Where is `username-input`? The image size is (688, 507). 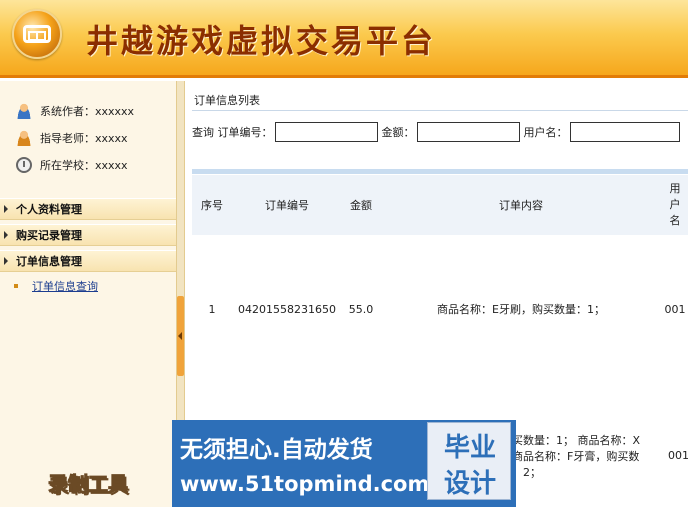
username-input is located at coordinates (624, 132).